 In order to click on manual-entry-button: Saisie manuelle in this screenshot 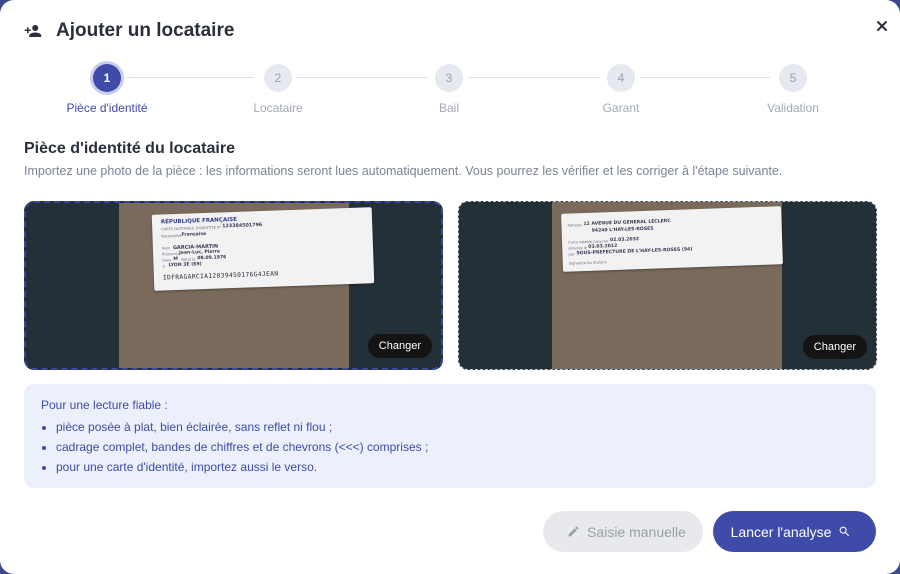, I will do `click(623, 531)`.